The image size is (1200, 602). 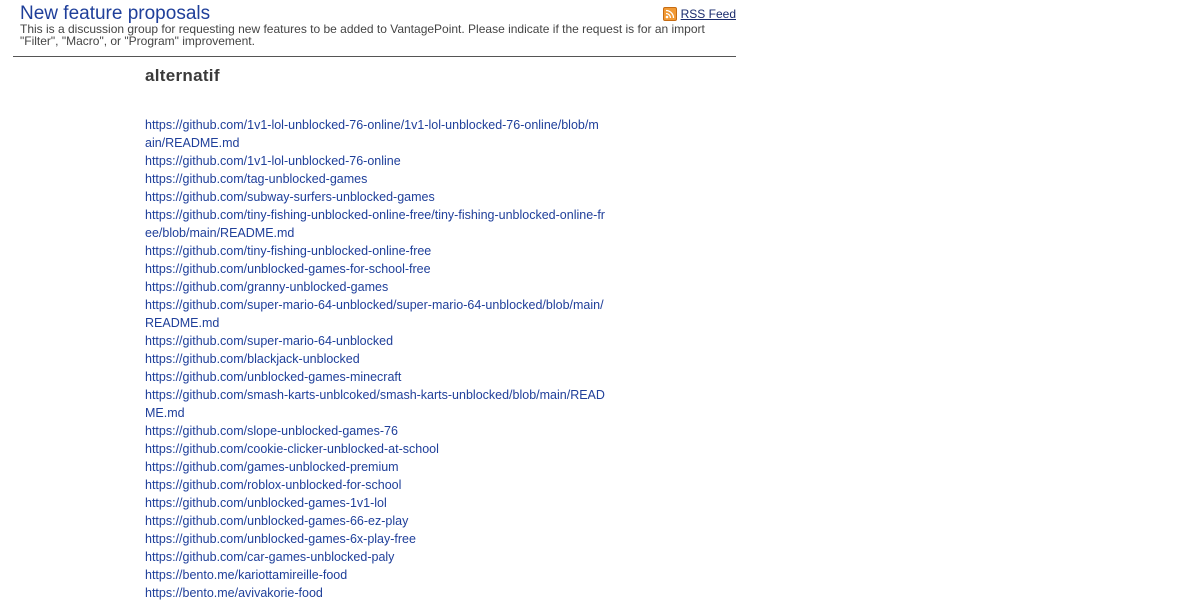 What do you see at coordinates (182, 75) in the screenshot?
I see `post-title: alternatif` at bounding box center [182, 75].